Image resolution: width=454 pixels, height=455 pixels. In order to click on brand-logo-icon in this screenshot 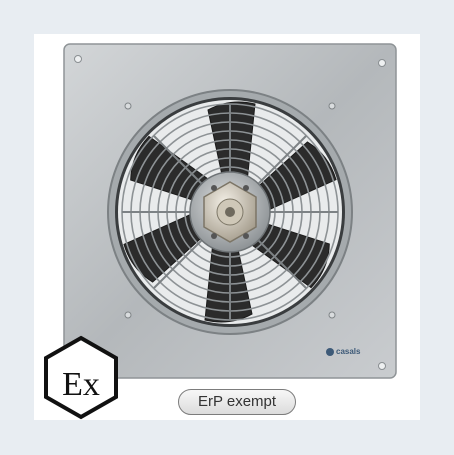, I will do `click(330, 351)`.